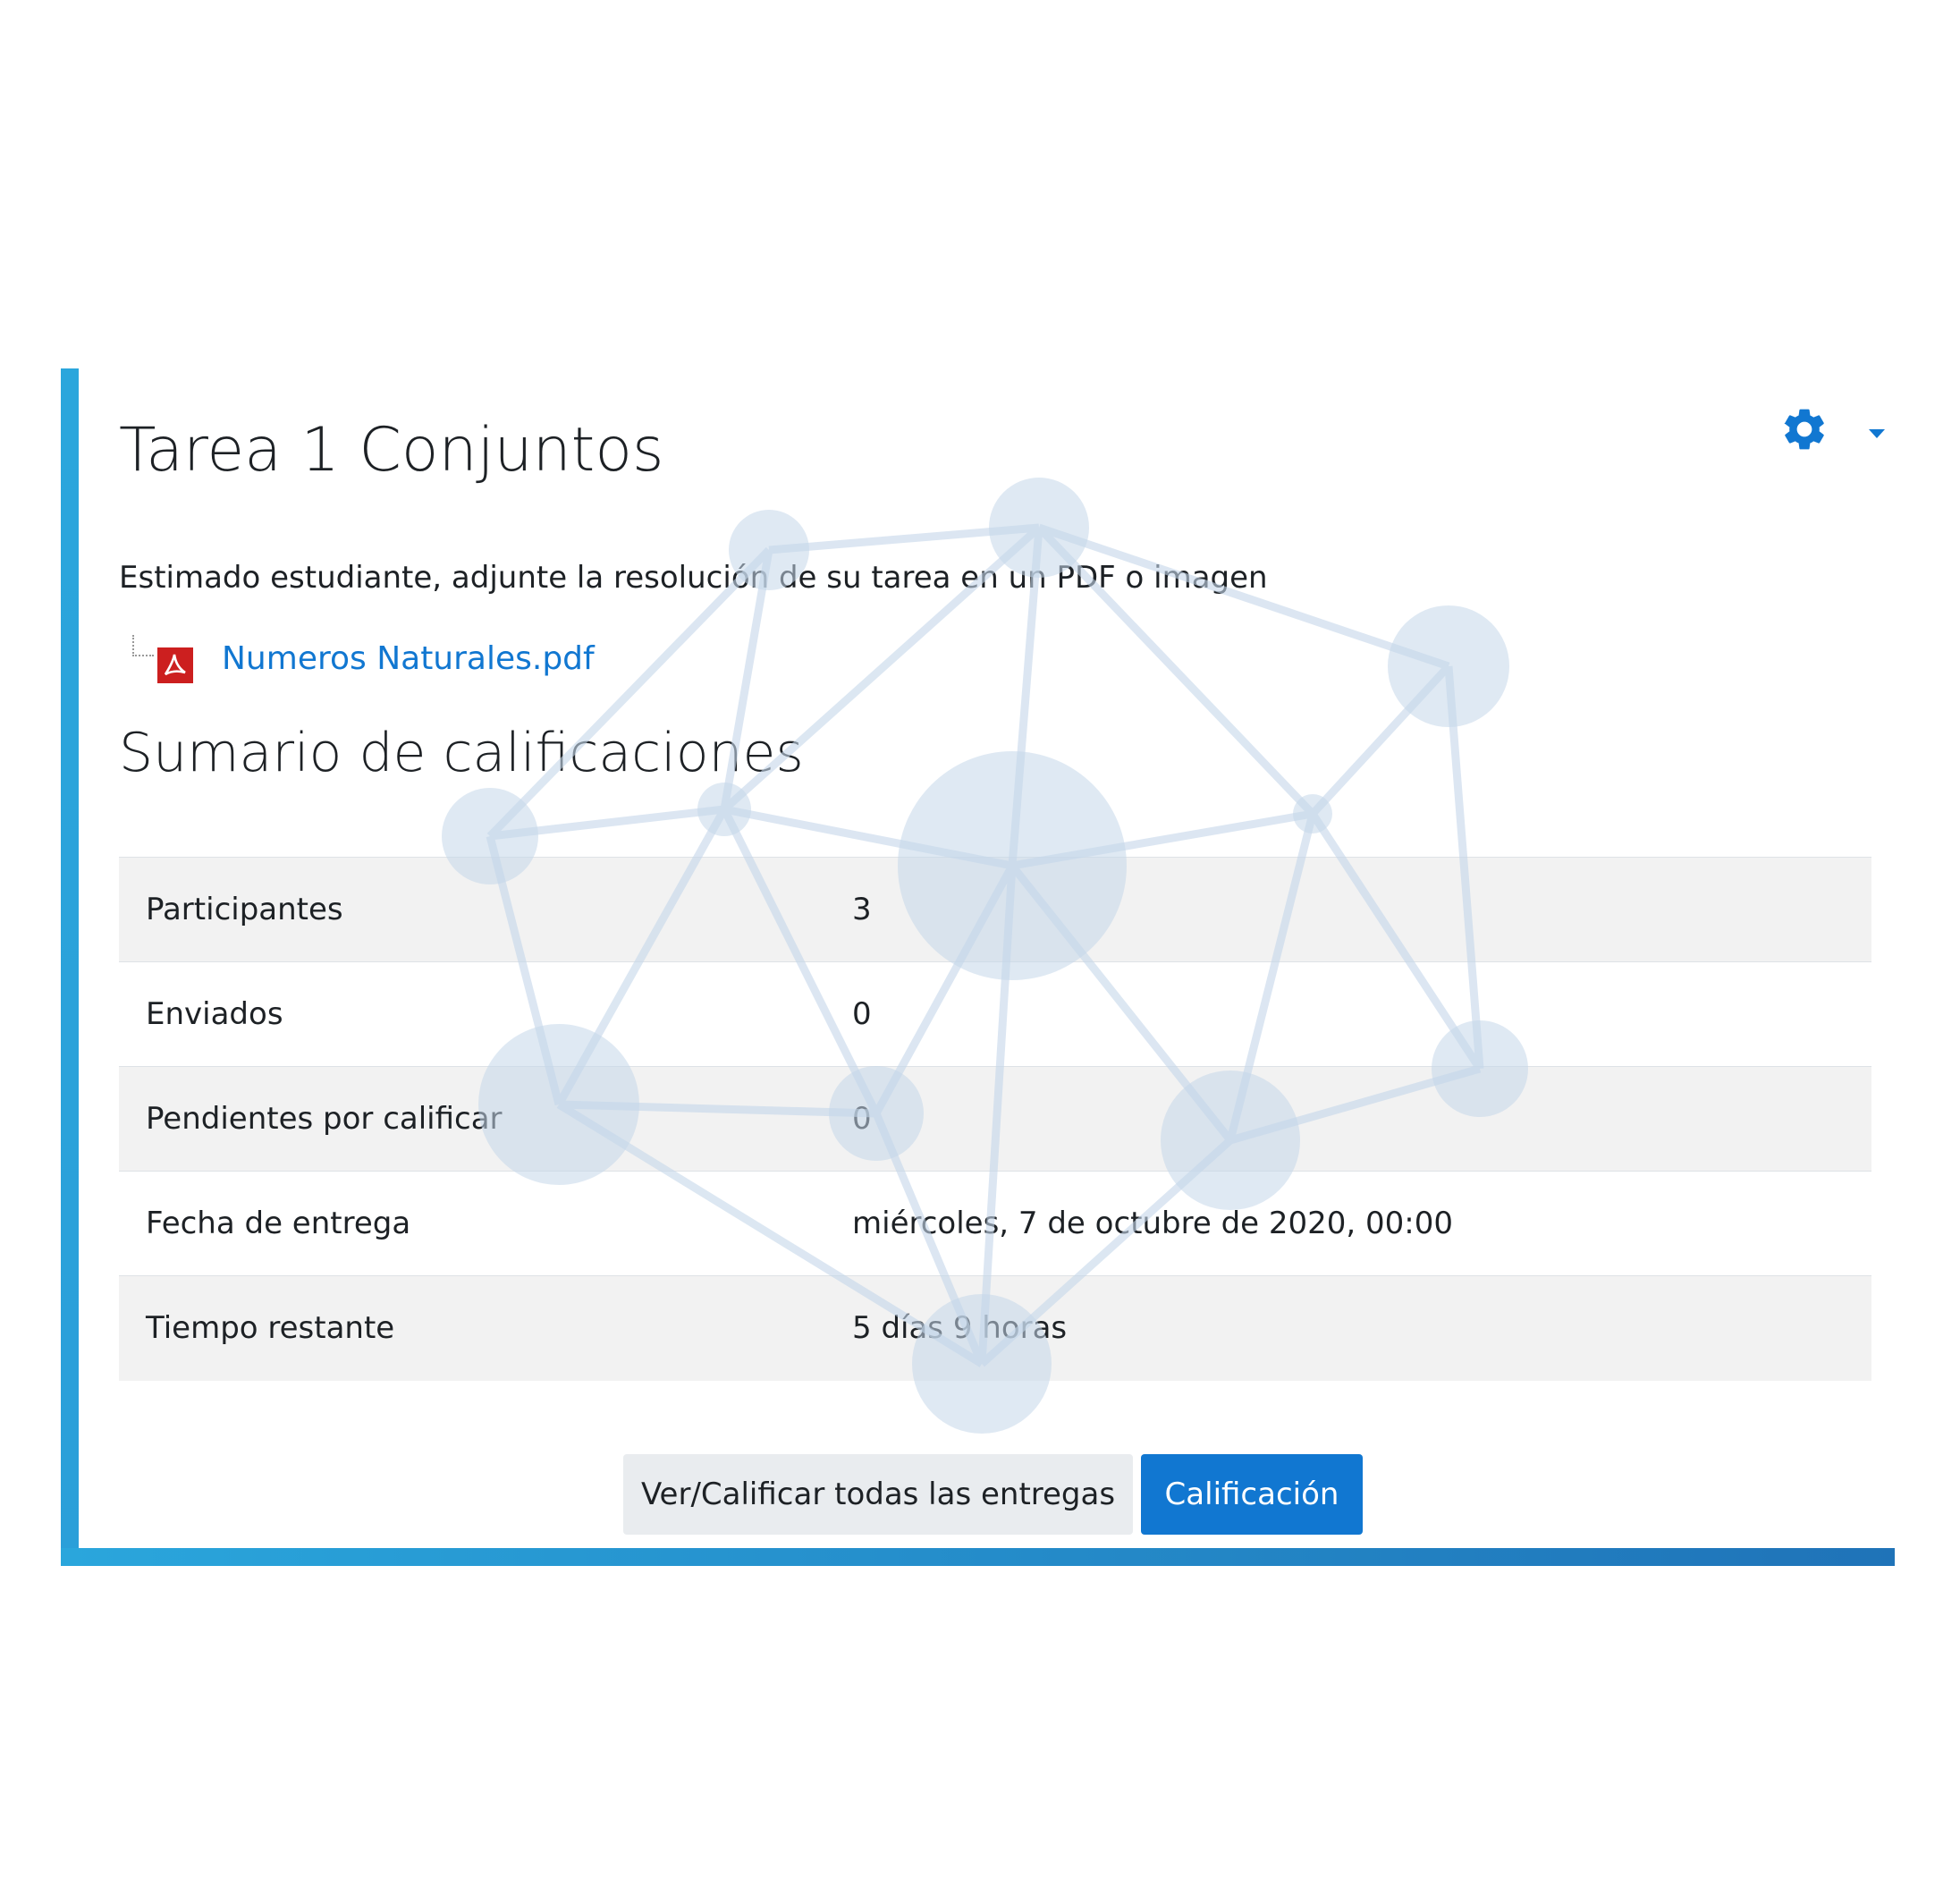 The height and width of the screenshot is (1904, 1960). Describe the element at coordinates (278, 1223) in the screenshot. I see `row-label: Fecha de entrega` at that location.